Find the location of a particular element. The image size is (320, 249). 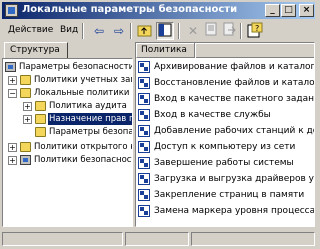

up-level-icon is located at coordinates (145, 31).